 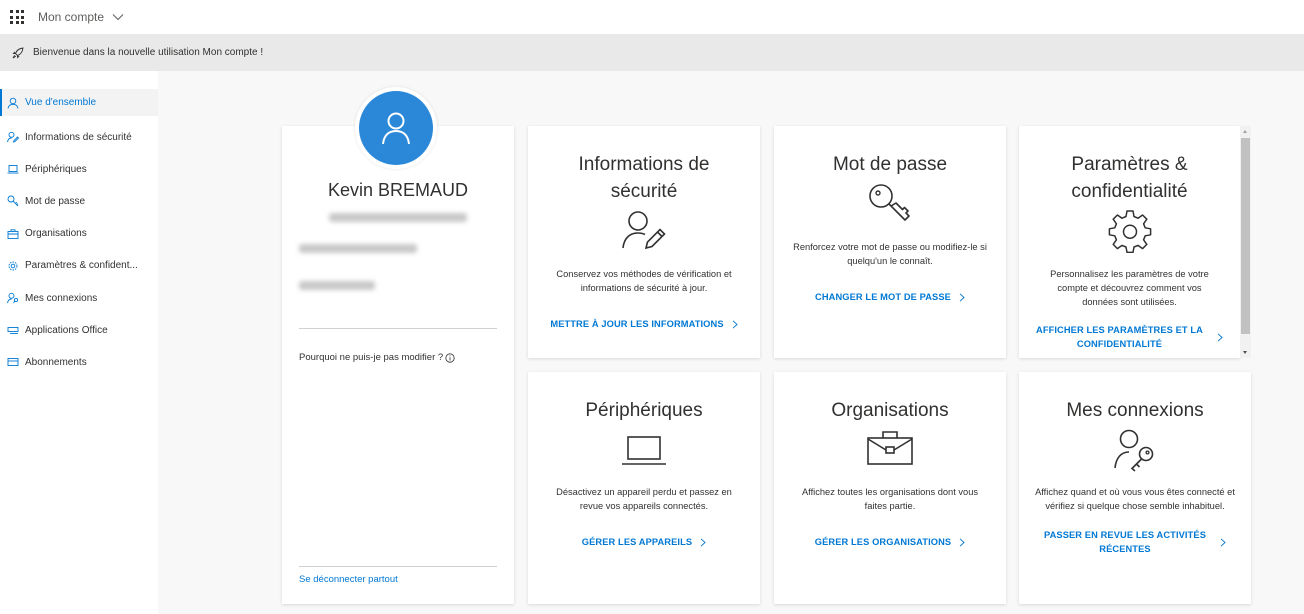 I want to click on sidebar-item-label: Abonnements, so click(x=56, y=362).